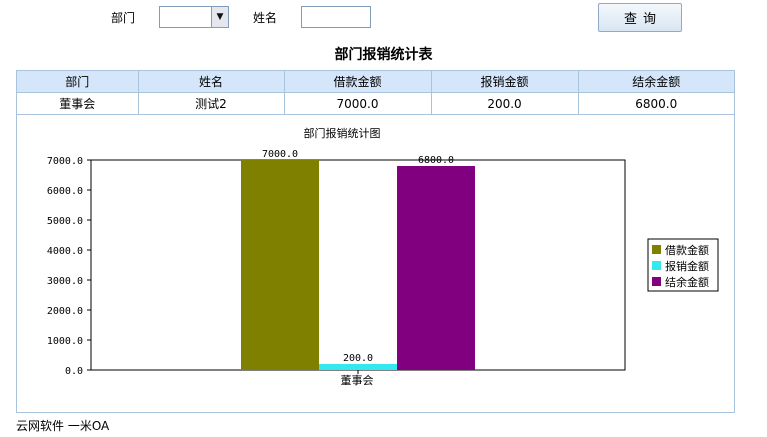  What do you see at coordinates (504, 82) in the screenshot?
I see `header-reimburse-amount: 报销金额` at bounding box center [504, 82].